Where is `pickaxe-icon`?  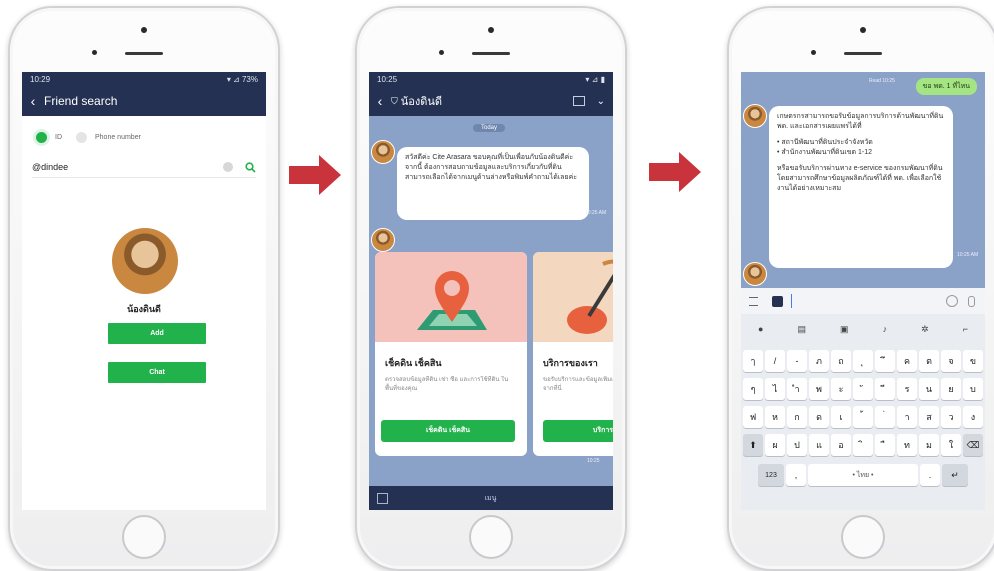
pickaxe-icon is located at coordinates (590, 296).